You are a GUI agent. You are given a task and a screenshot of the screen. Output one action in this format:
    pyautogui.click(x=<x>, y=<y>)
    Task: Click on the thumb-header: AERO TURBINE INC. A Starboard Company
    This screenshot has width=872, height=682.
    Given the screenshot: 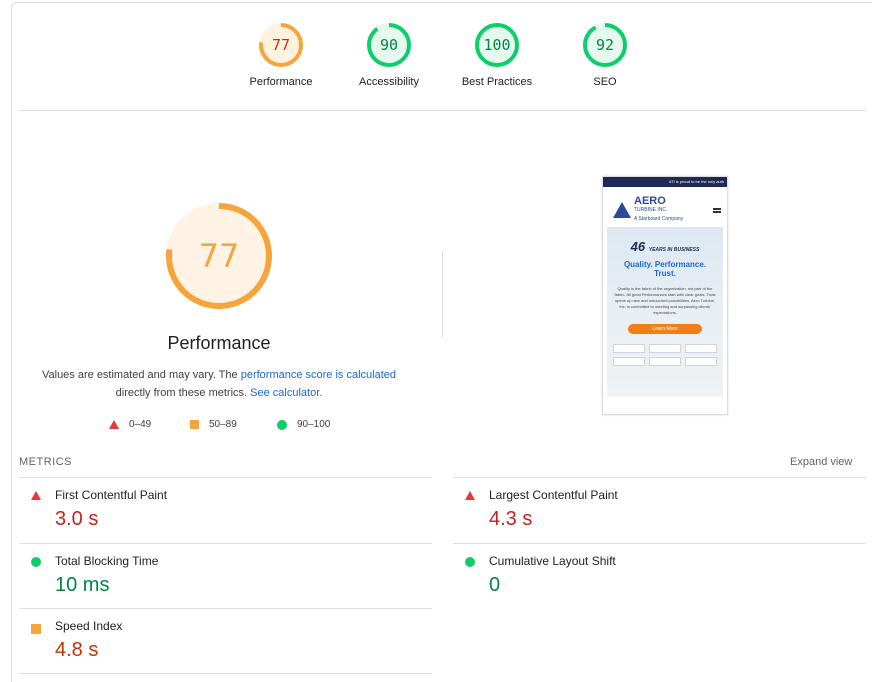 What is the action you would take?
    pyautogui.click(x=665, y=207)
    